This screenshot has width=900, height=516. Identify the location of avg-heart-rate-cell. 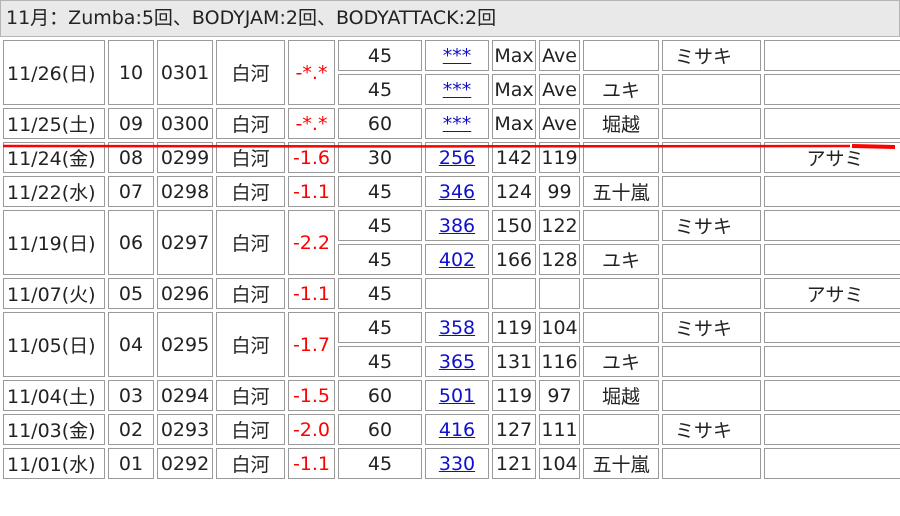
(559, 293).